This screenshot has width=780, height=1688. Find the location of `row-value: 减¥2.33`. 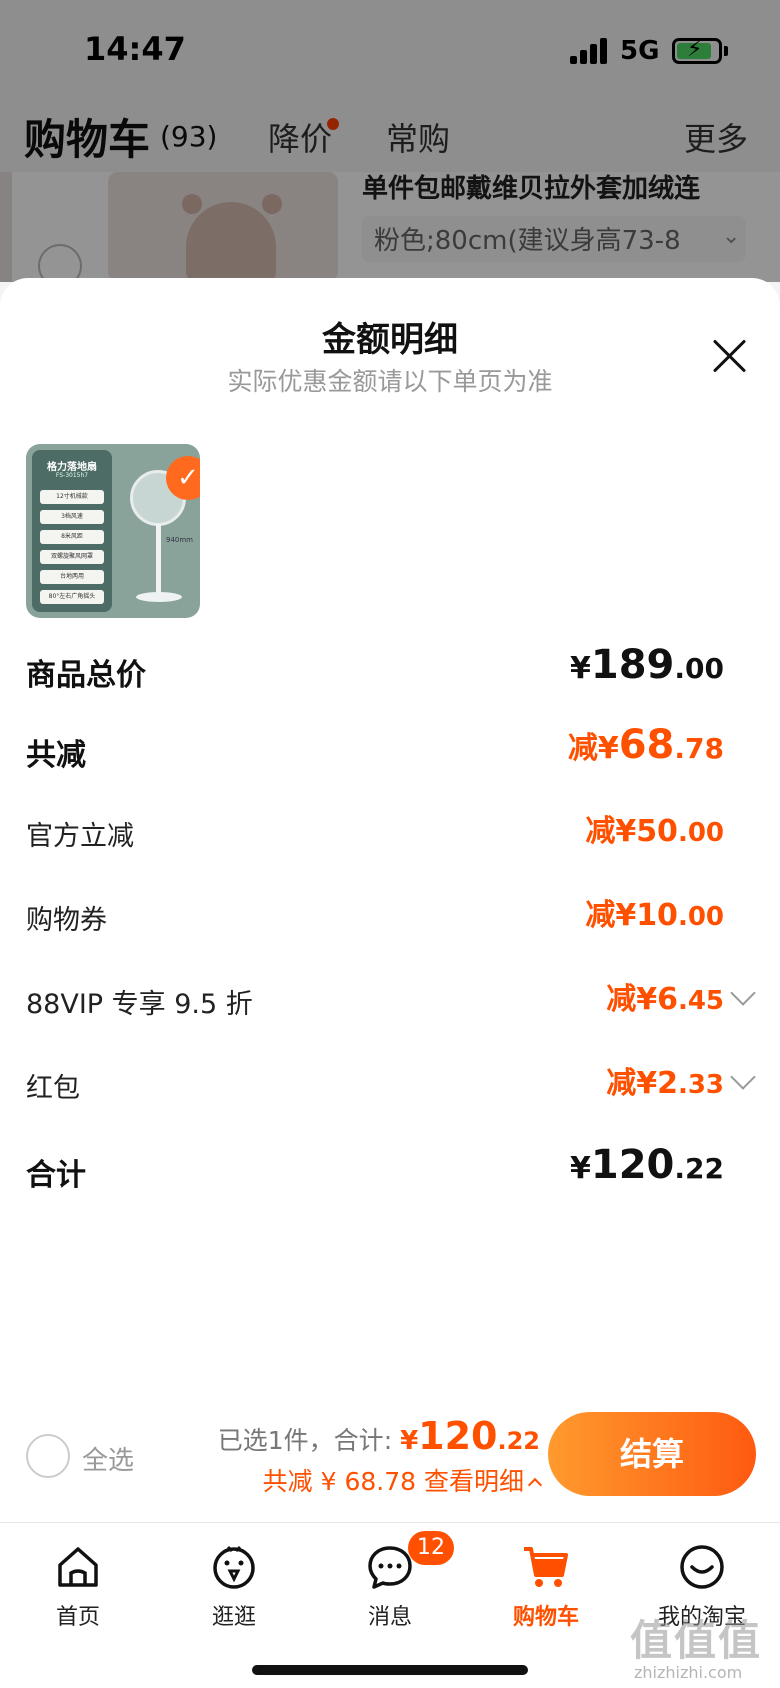

row-value: 减¥2.33 is located at coordinates (665, 1083).